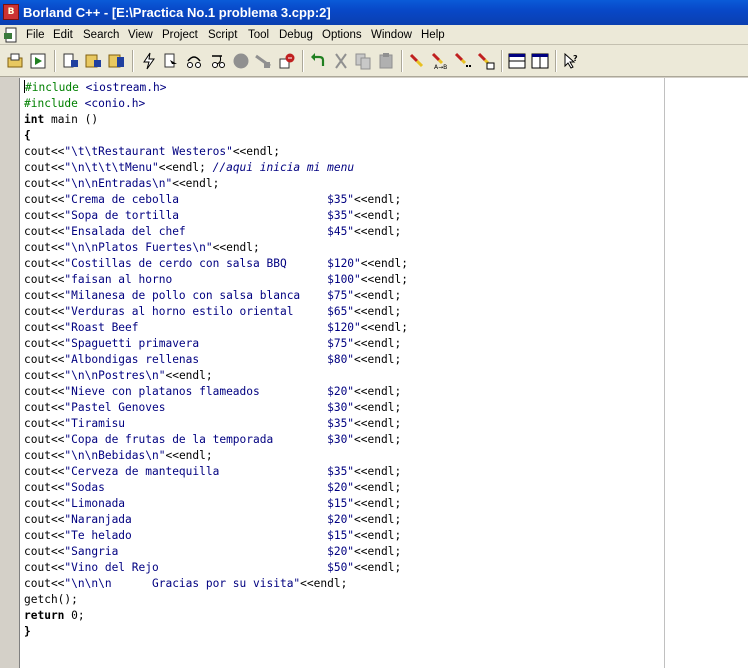 The width and height of the screenshot is (748, 668). Describe the element at coordinates (115, 375) in the screenshot. I see `code-token: "\n\nPostres\n"` at that location.